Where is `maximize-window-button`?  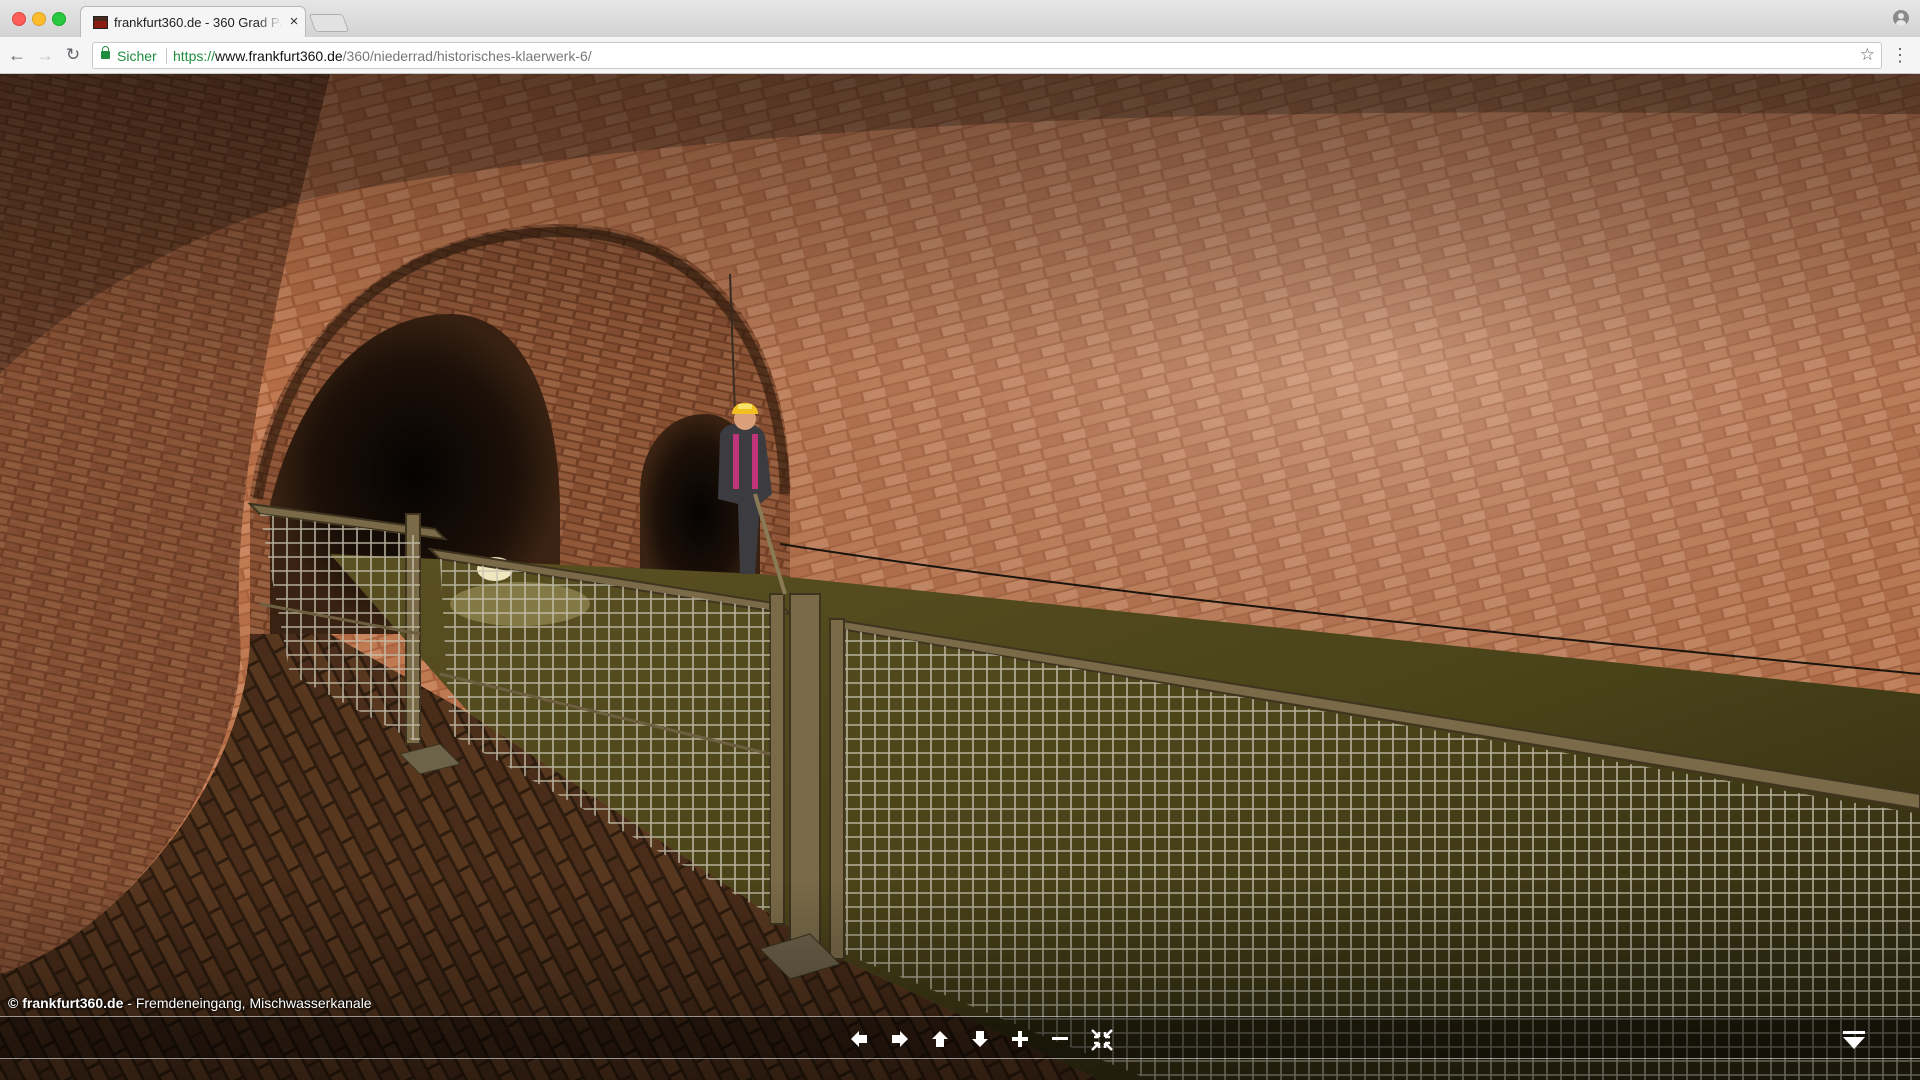 maximize-window-button is located at coordinates (59, 19).